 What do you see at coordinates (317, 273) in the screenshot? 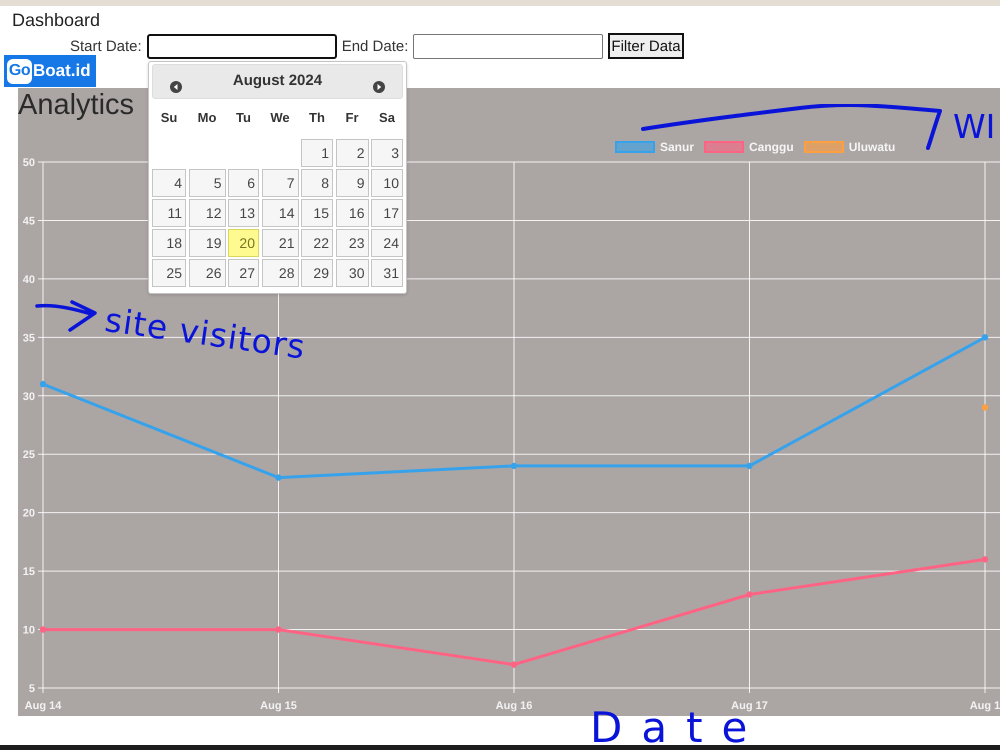
I see `date-cell: 29` at bounding box center [317, 273].